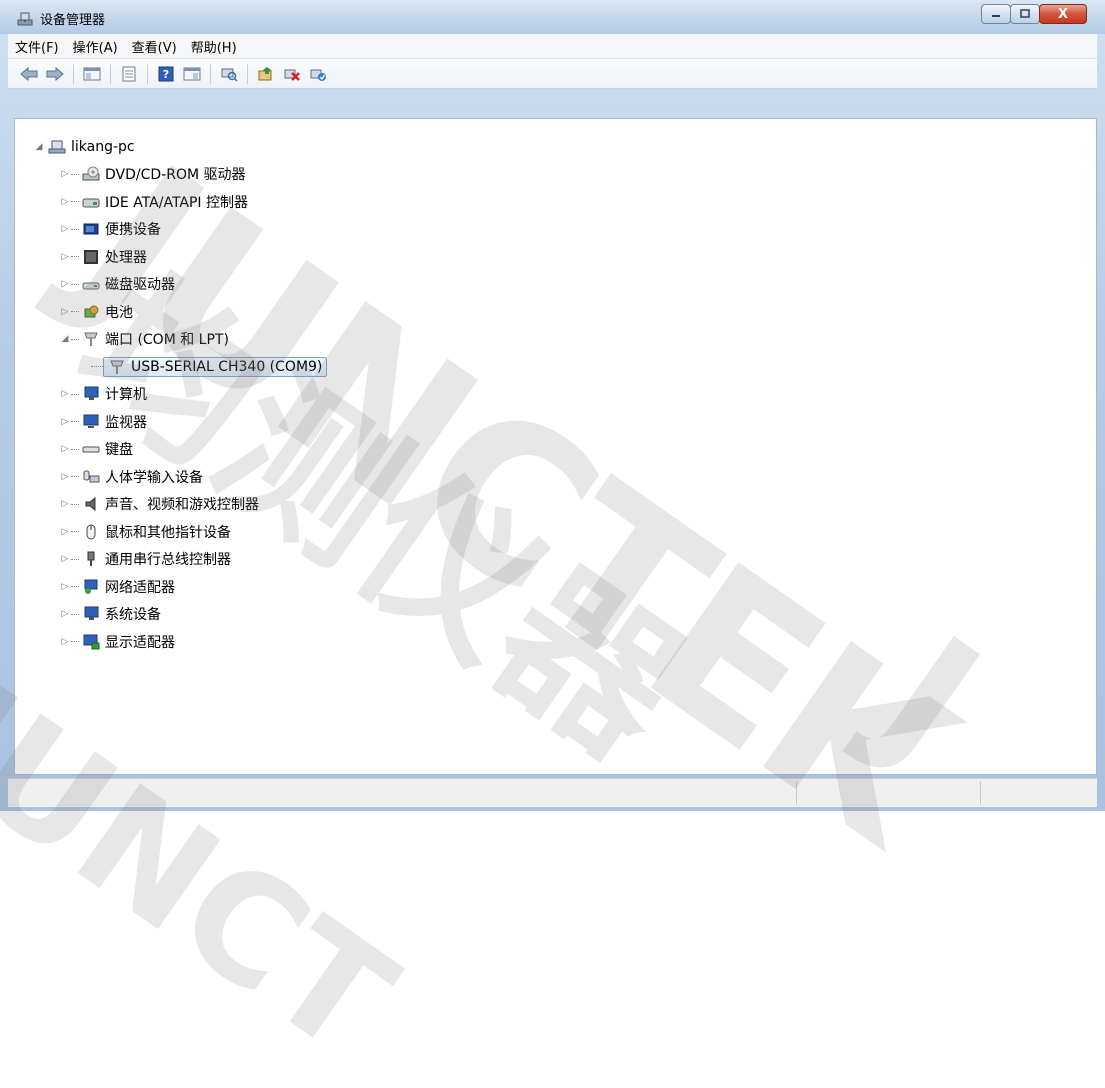 The height and width of the screenshot is (1088, 1105). I want to click on scan-hardware-button, so click(229, 74).